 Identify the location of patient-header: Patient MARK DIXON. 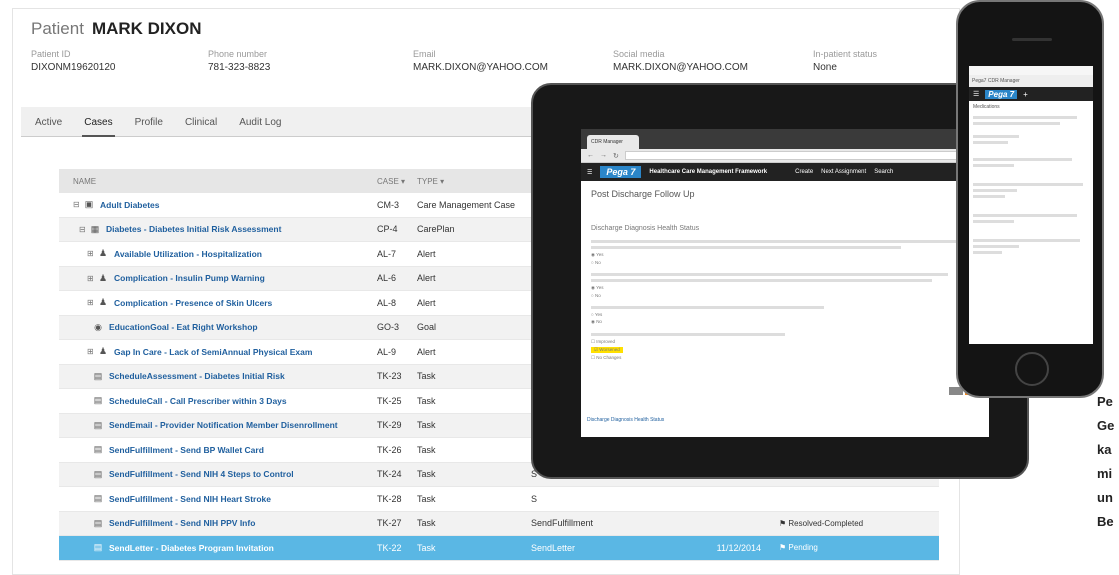
(116, 28).